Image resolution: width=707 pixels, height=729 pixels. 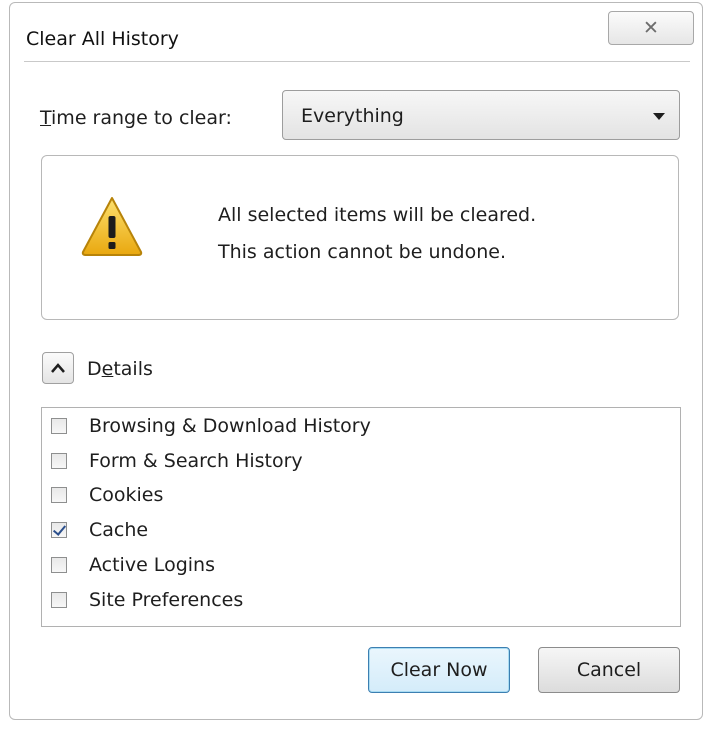 I want to click on list-item-label: Site Preferences, so click(x=166, y=600).